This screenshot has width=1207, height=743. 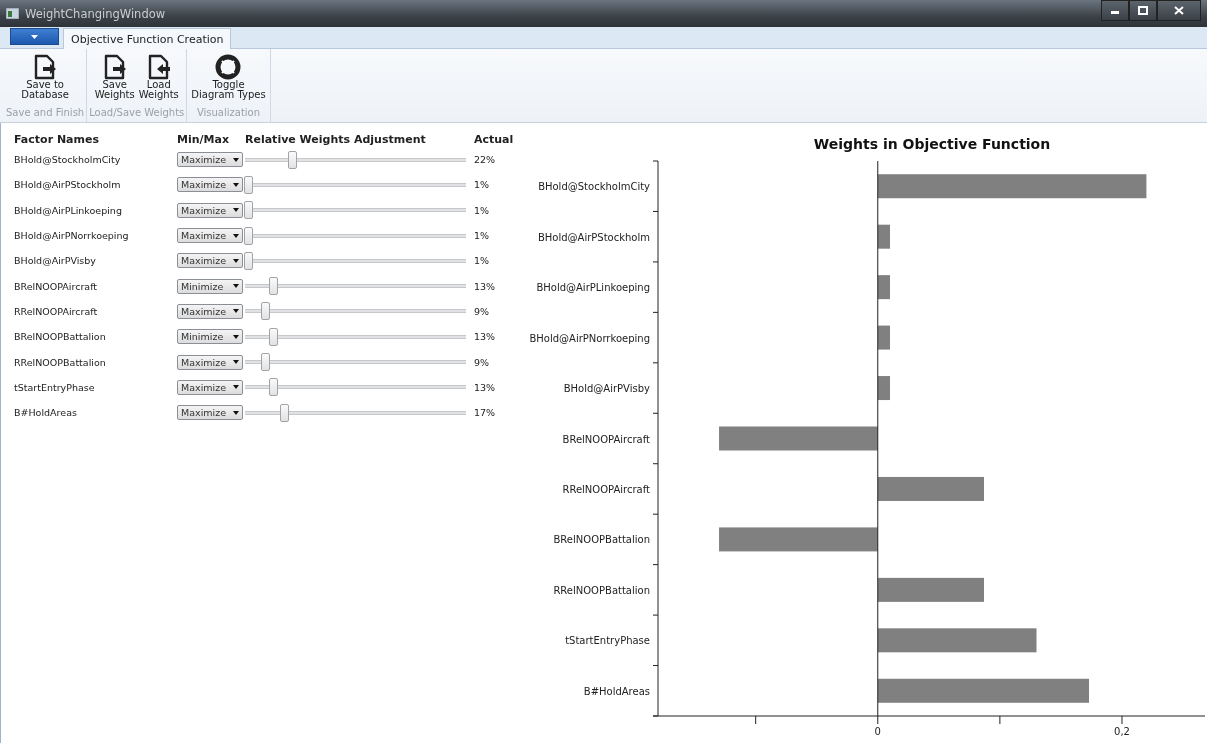 What do you see at coordinates (55, 261) in the screenshot?
I see `factor-name: BHold@AirPVisby` at bounding box center [55, 261].